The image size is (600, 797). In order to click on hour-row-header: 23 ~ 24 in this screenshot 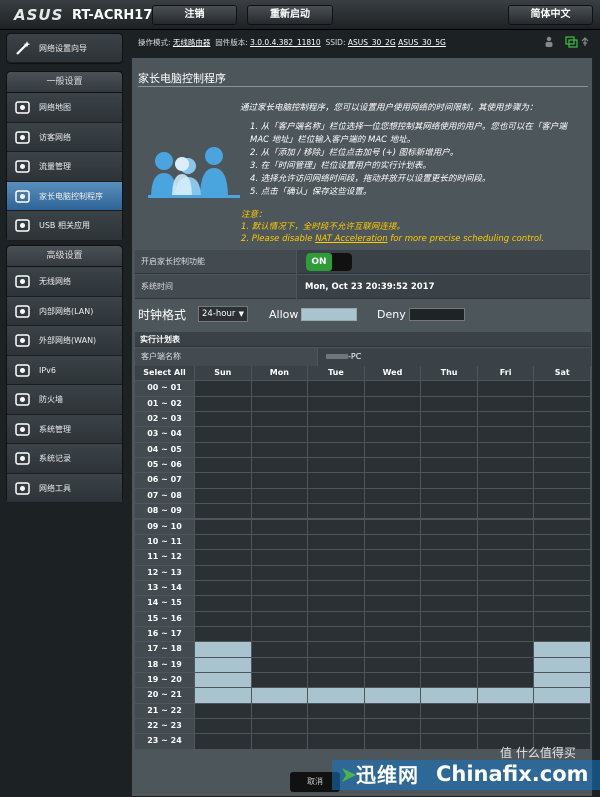, I will do `click(164, 741)`.